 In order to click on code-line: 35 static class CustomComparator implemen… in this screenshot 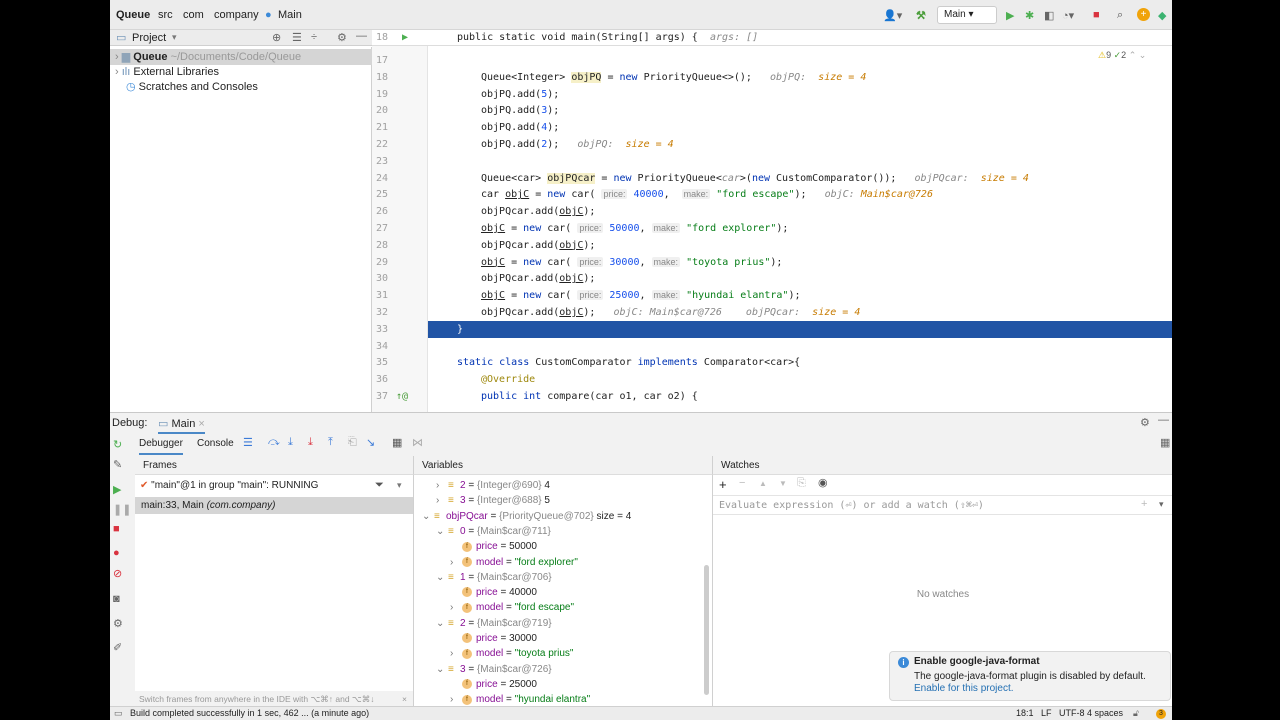, I will do `click(772, 362)`.